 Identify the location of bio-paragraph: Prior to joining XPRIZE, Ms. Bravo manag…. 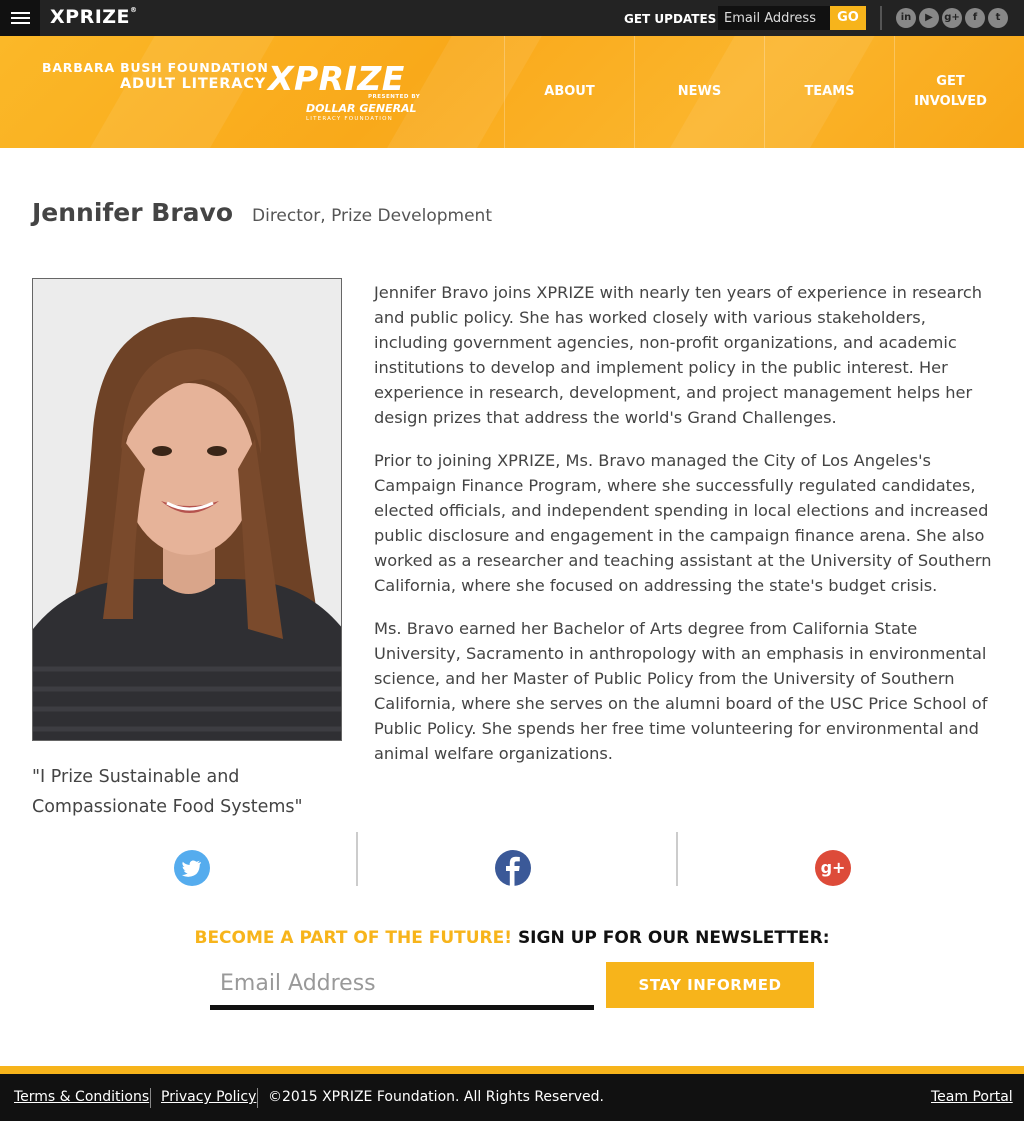
(683, 523).